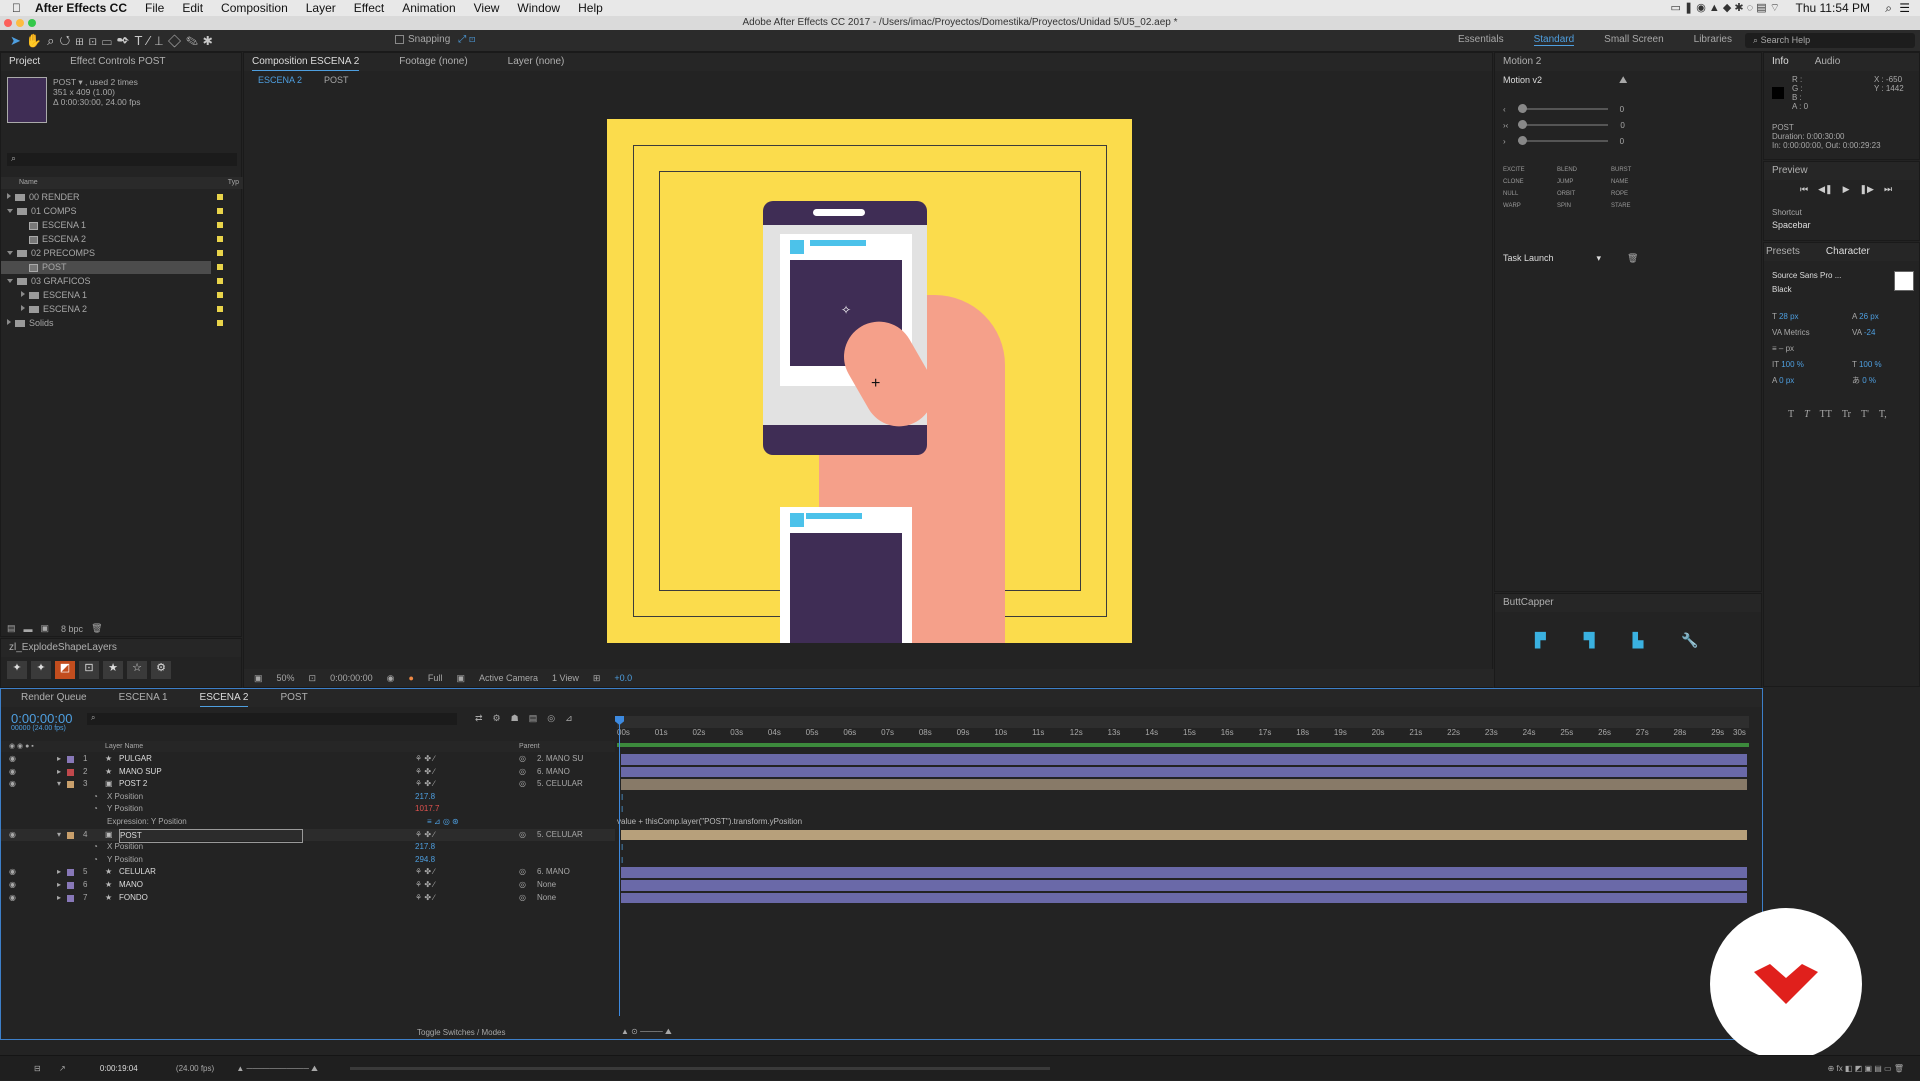  What do you see at coordinates (1804, 189) in the screenshot?
I see `first-frame-icon: ⏮` at bounding box center [1804, 189].